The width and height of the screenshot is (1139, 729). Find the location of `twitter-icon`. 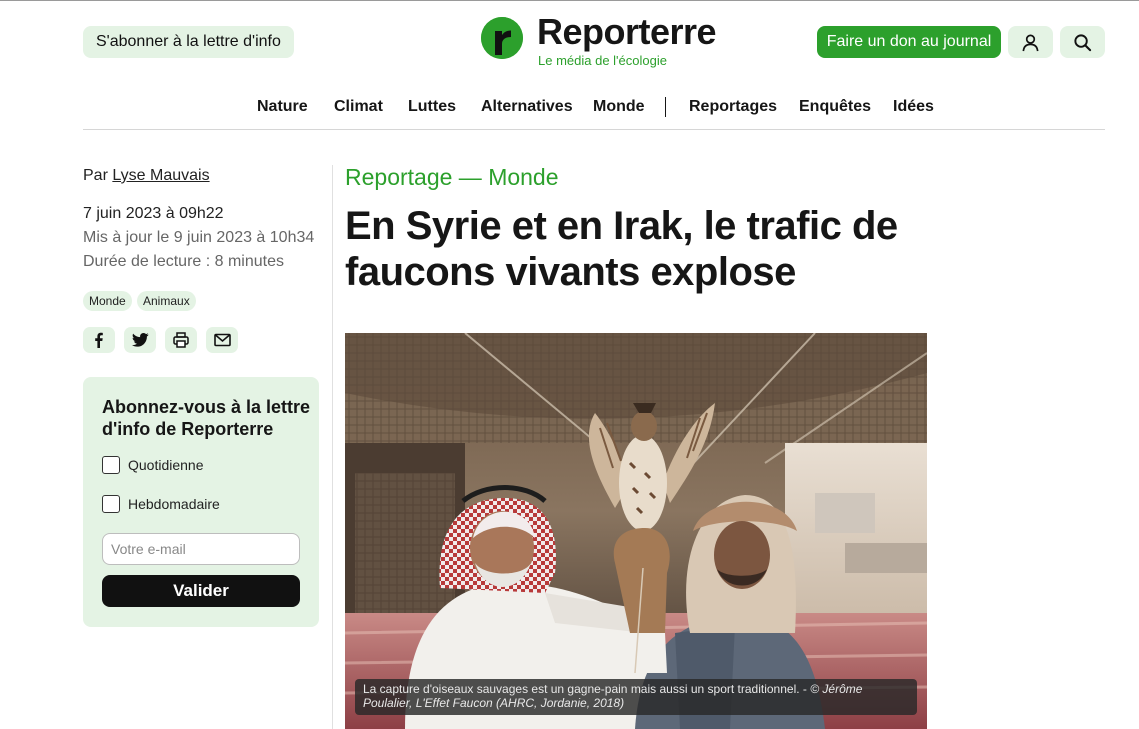

twitter-icon is located at coordinates (140, 339).